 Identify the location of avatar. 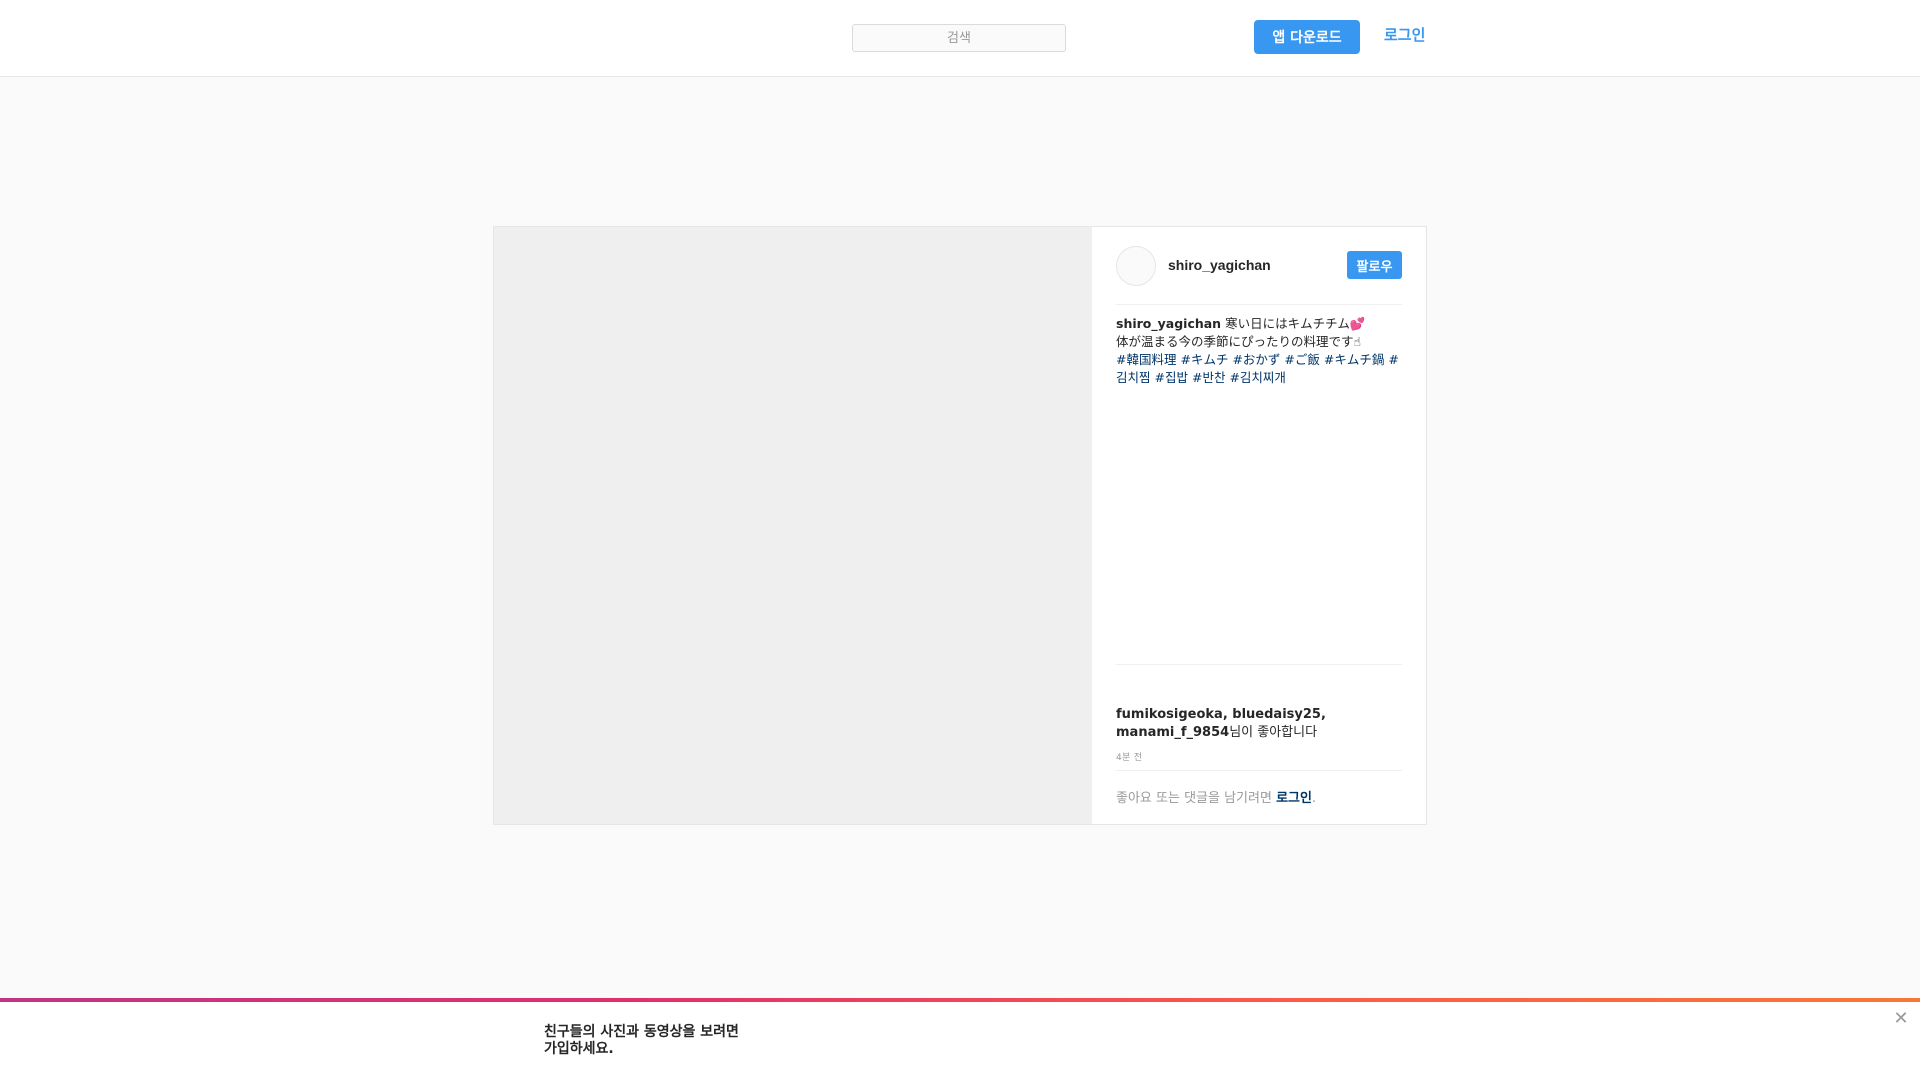
(1136, 266).